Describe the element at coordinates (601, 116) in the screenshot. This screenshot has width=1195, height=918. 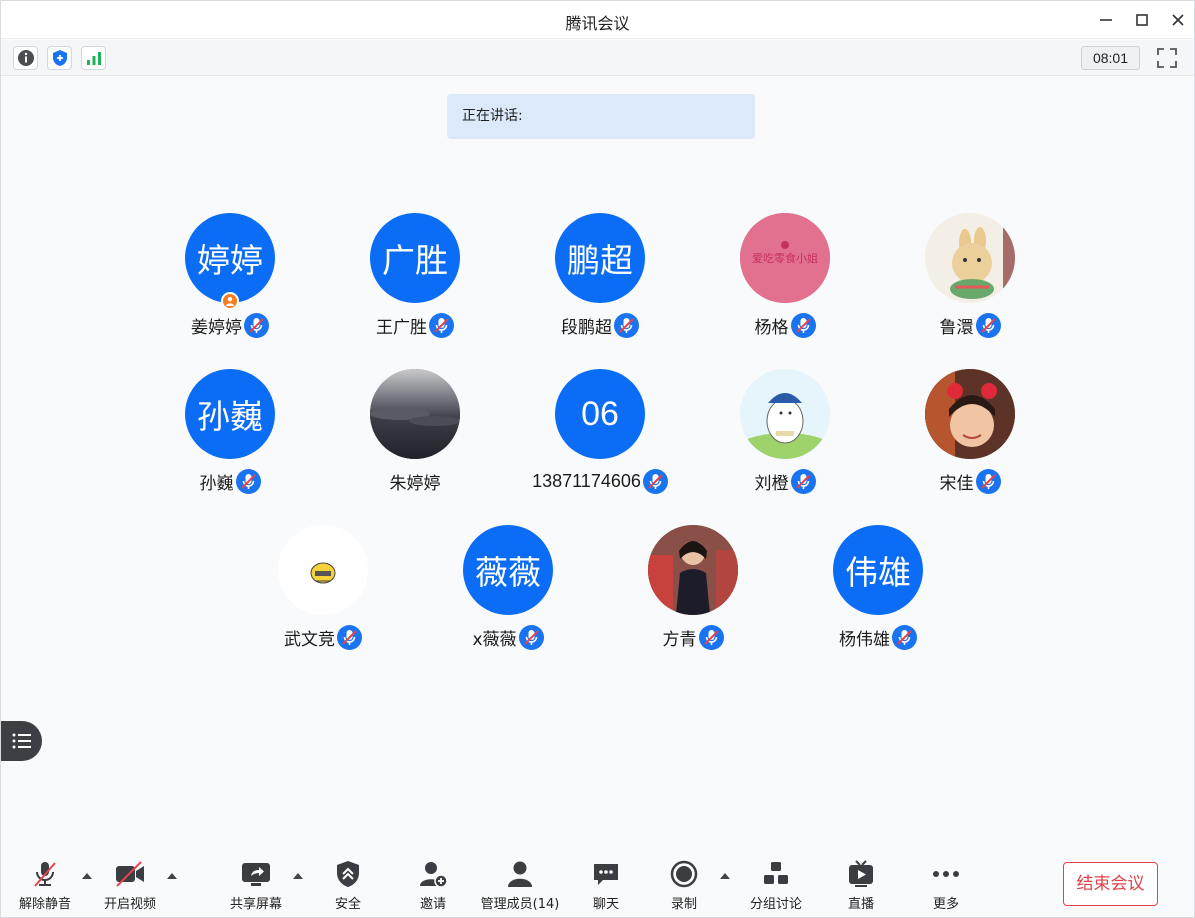
I see `speaking-indicator: 正在讲话:` at that location.